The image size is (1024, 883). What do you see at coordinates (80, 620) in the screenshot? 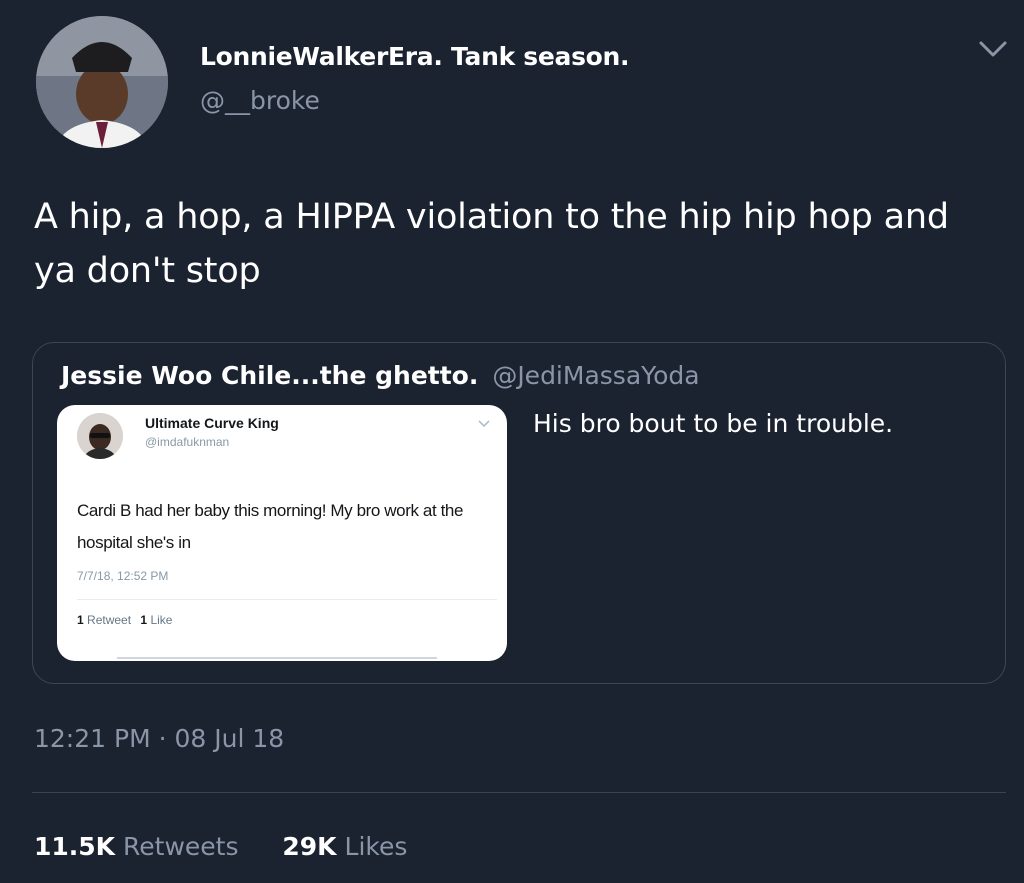
I see `screenshot-retweet-count: 1` at bounding box center [80, 620].